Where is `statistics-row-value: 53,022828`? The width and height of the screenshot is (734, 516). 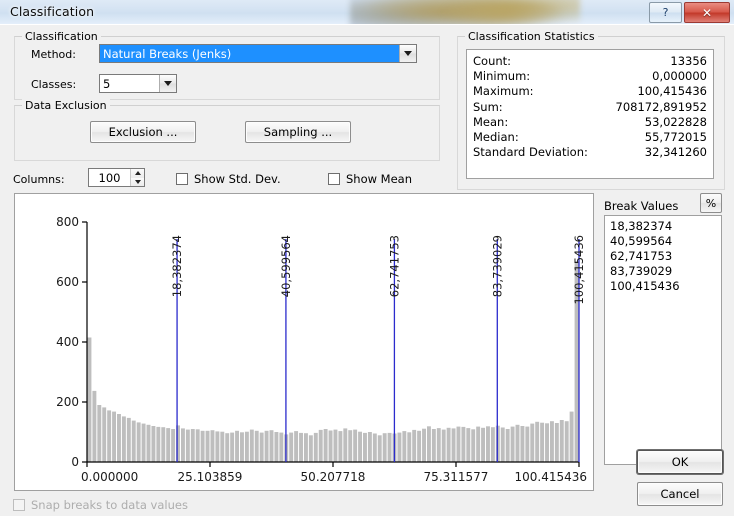
statistics-row-value: 53,022828 is located at coordinates (675, 121).